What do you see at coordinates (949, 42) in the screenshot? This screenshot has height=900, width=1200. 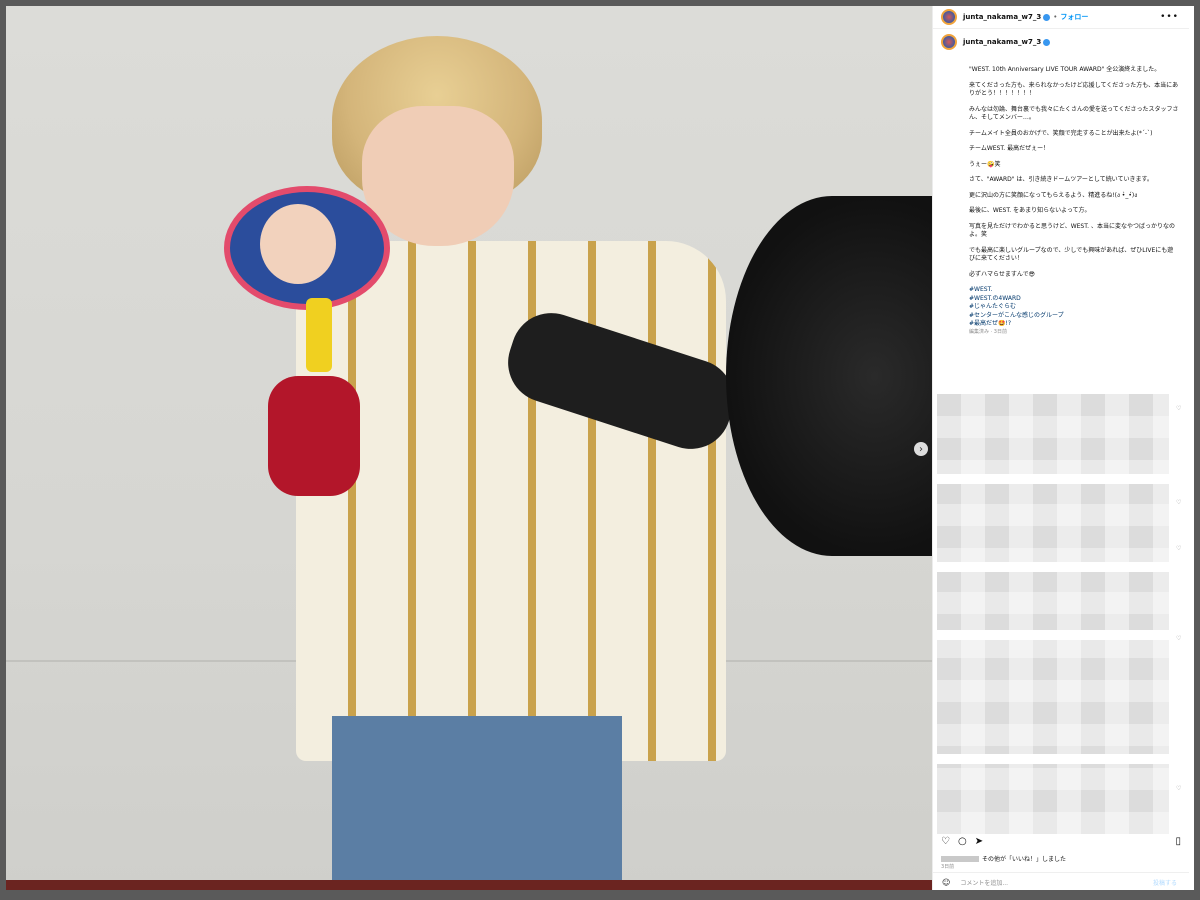 I see `caption-avatar` at bounding box center [949, 42].